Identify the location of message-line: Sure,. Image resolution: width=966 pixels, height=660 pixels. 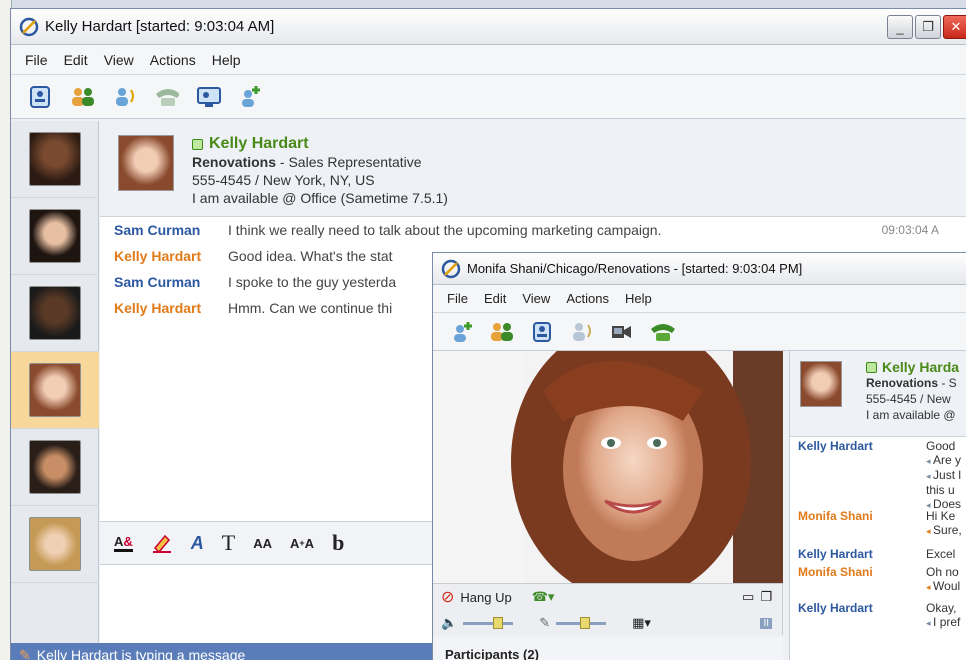
(944, 530).